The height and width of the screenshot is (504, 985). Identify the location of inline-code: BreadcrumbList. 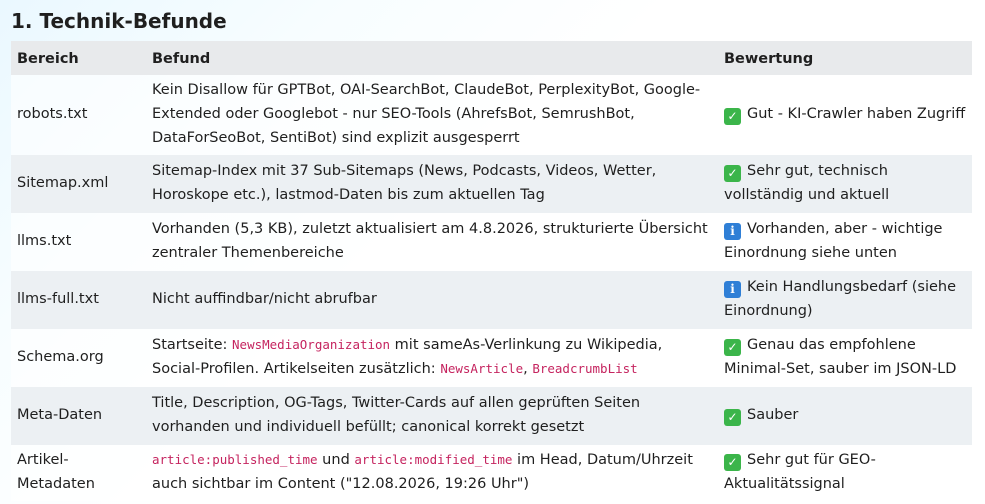
(585, 368).